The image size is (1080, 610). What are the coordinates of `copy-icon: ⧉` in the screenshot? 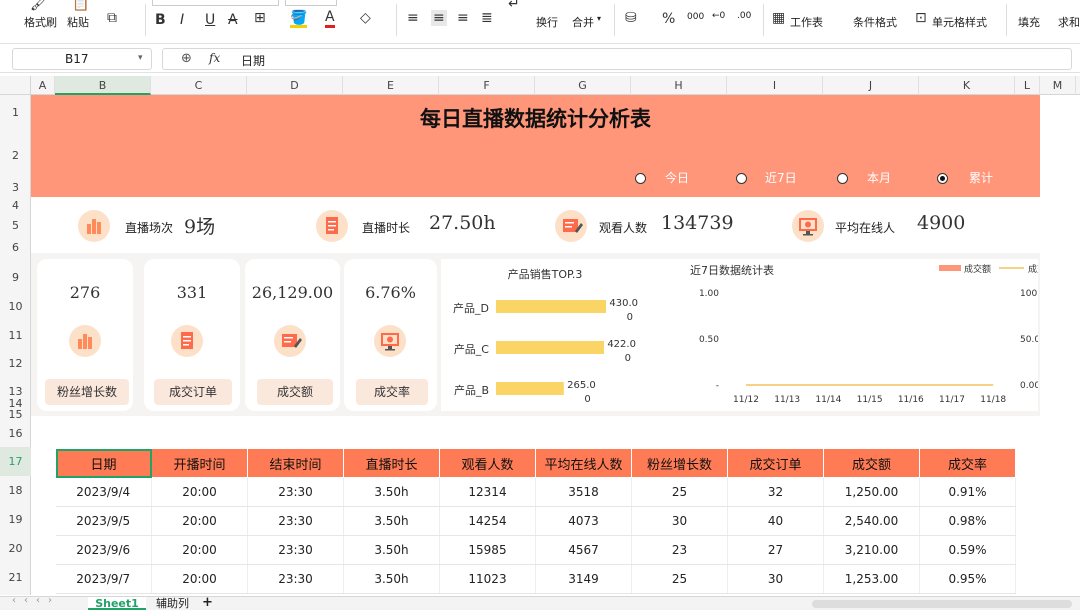 It's located at (112, 18).